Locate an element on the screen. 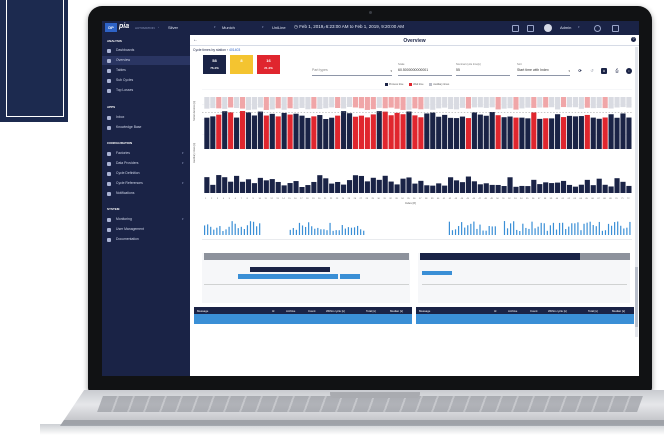  sidebar-item-user-management: User Management is located at coordinates (146, 229).